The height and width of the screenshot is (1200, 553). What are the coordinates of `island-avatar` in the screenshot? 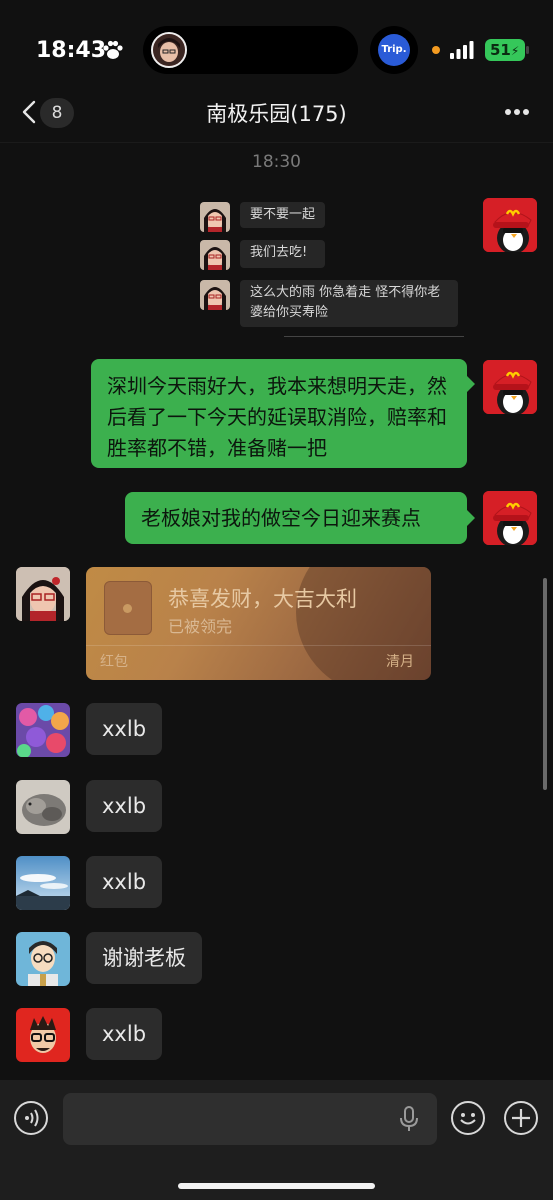 It's located at (169, 50).